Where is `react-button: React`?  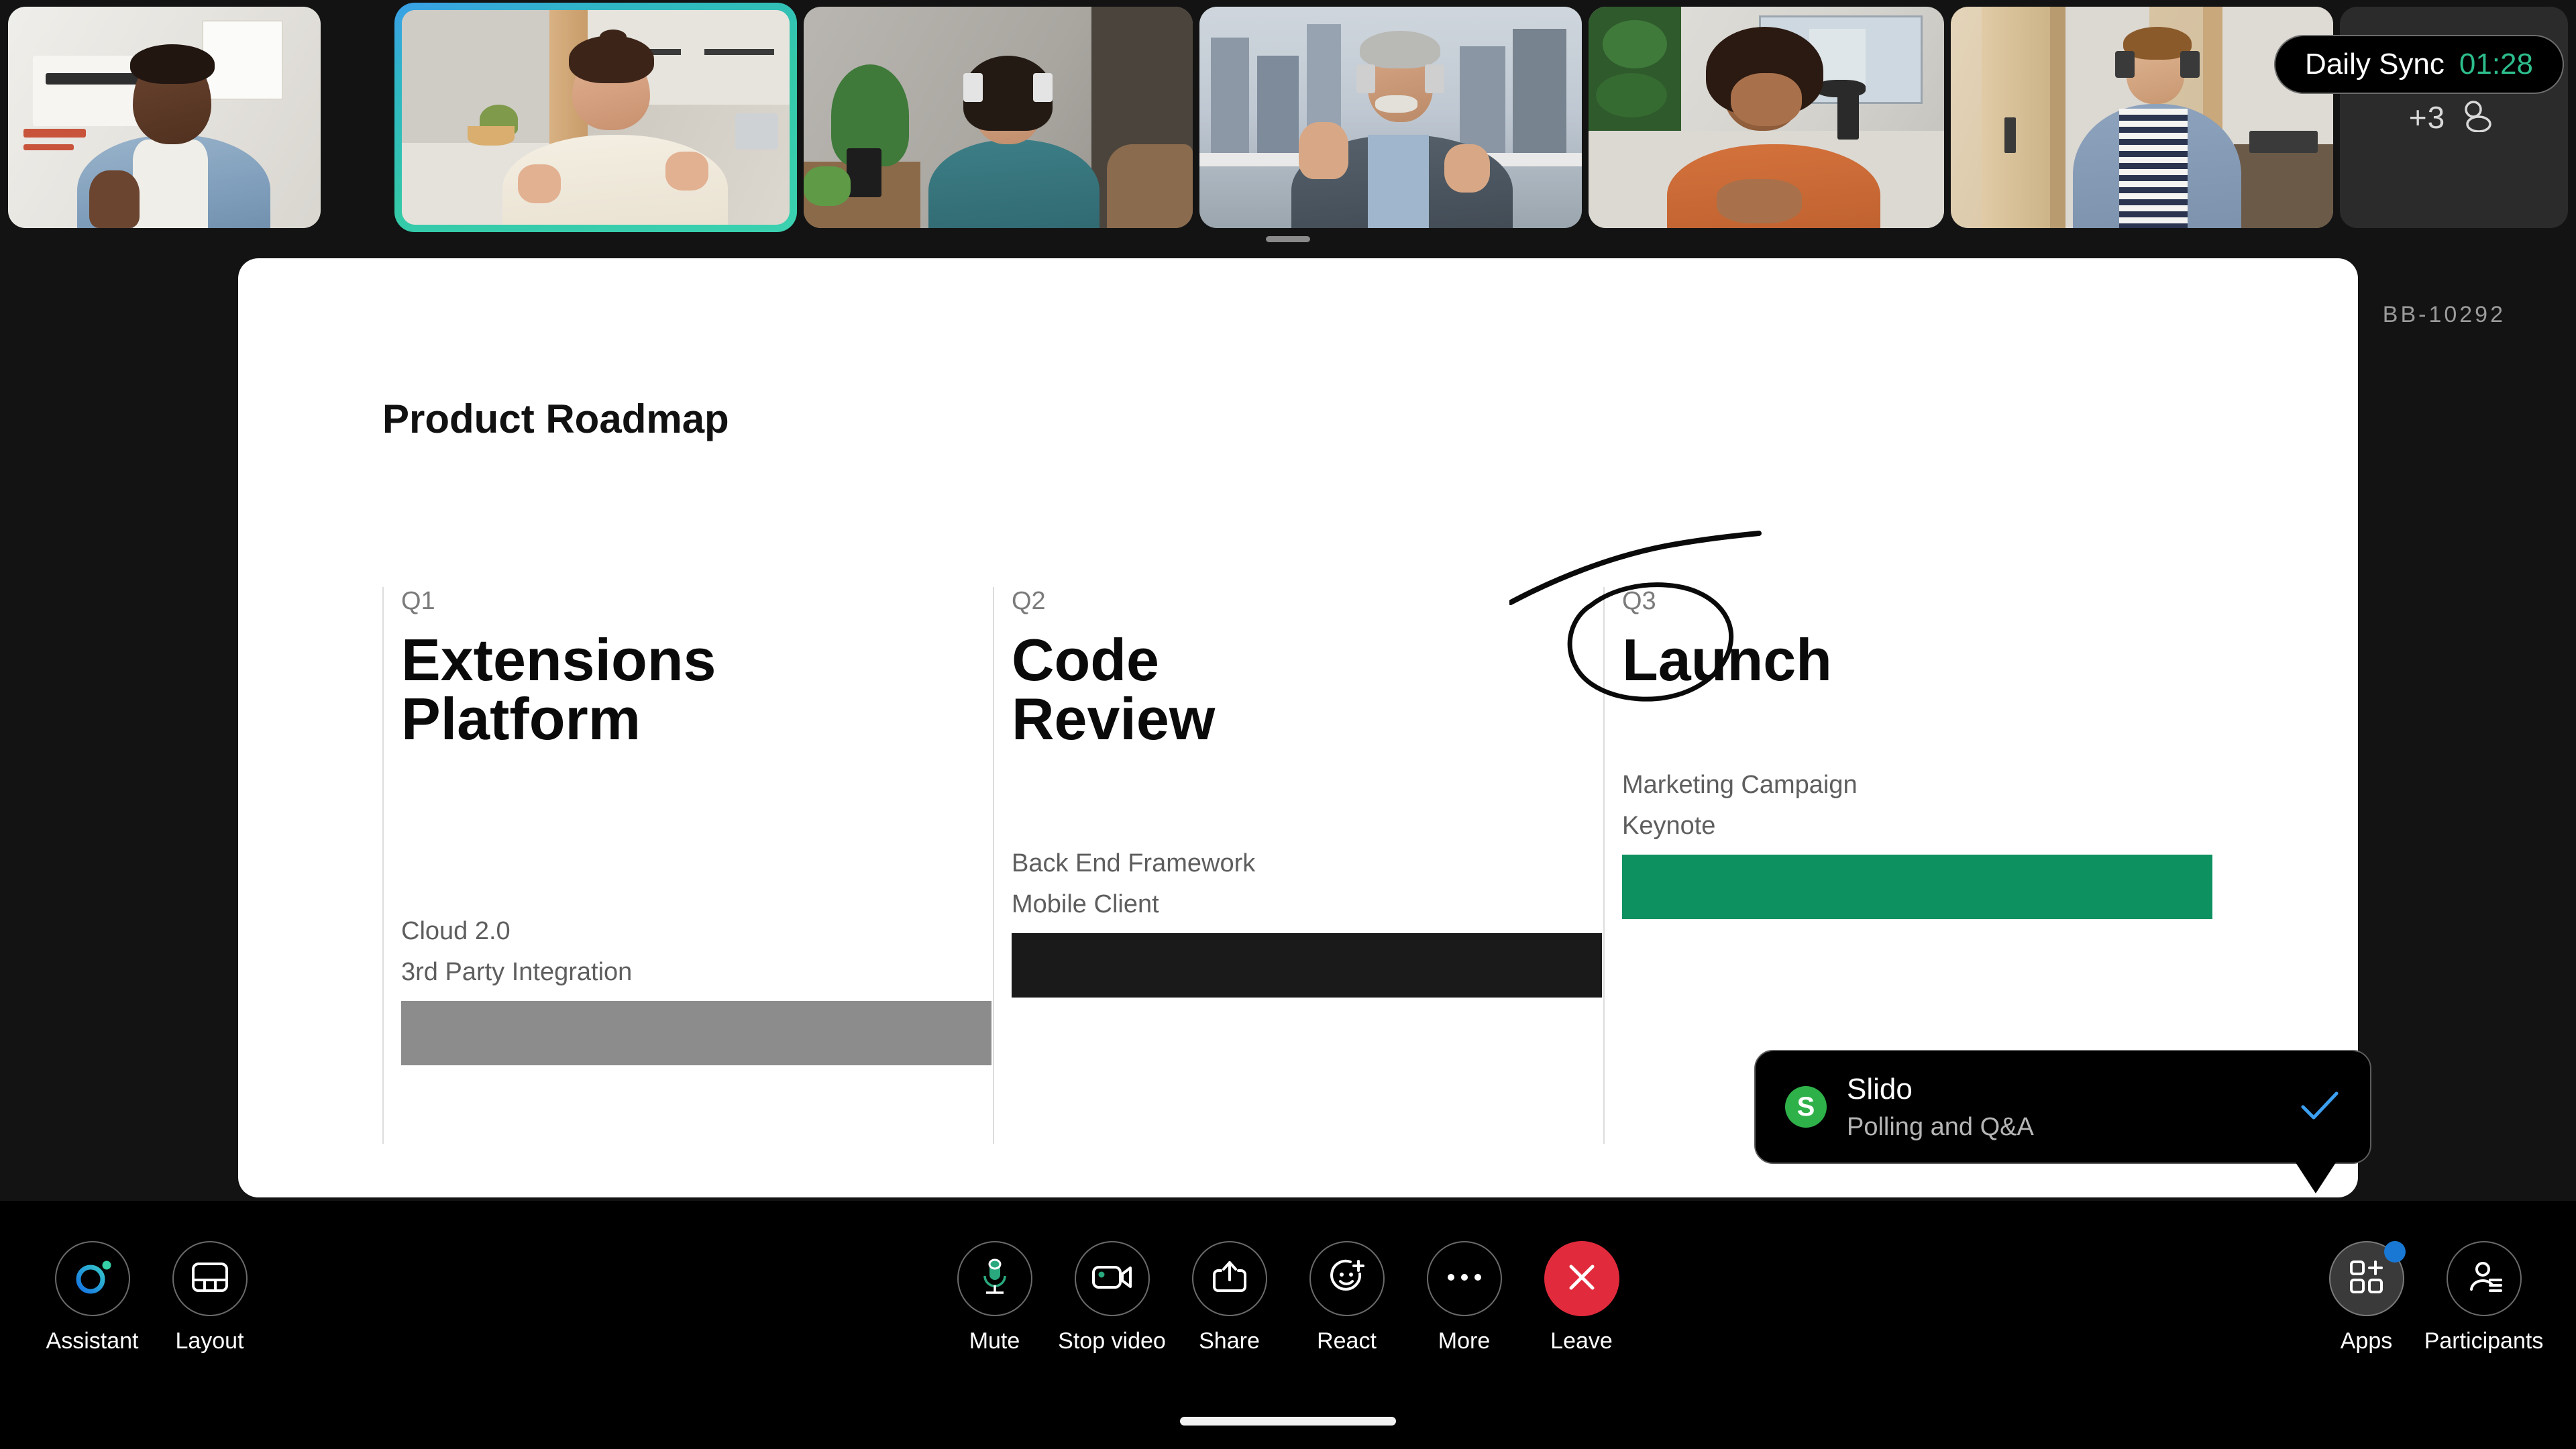
react-button: React is located at coordinates (1347, 1297).